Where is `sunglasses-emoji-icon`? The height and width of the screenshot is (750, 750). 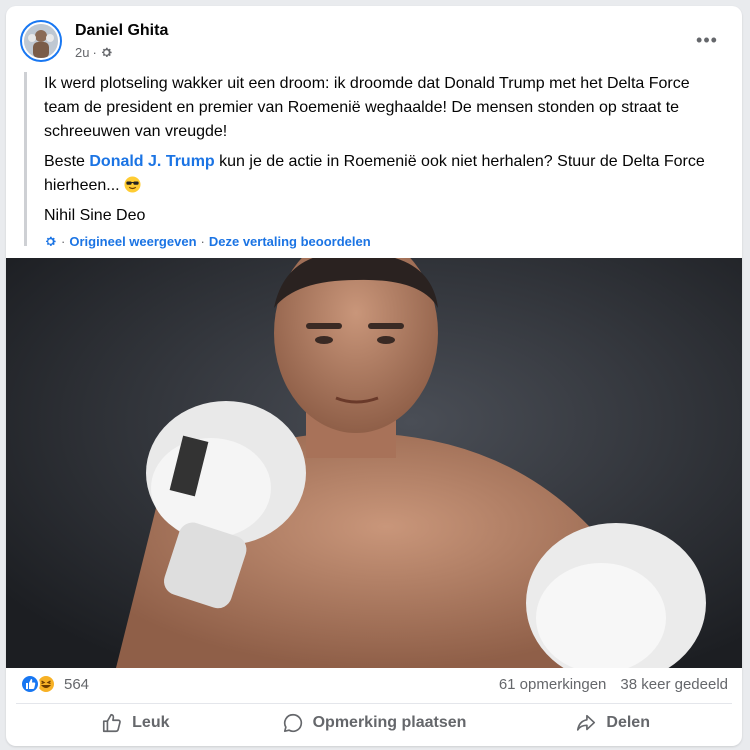 sunglasses-emoji-icon is located at coordinates (132, 184).